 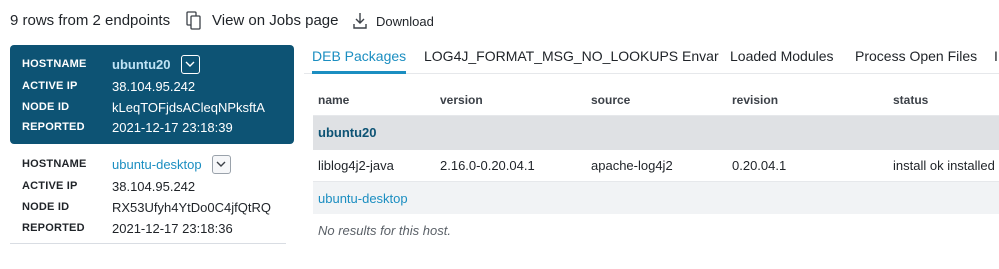 I want to click on host-group-row: ubuntu-desktop, so click(x=656, y=198).